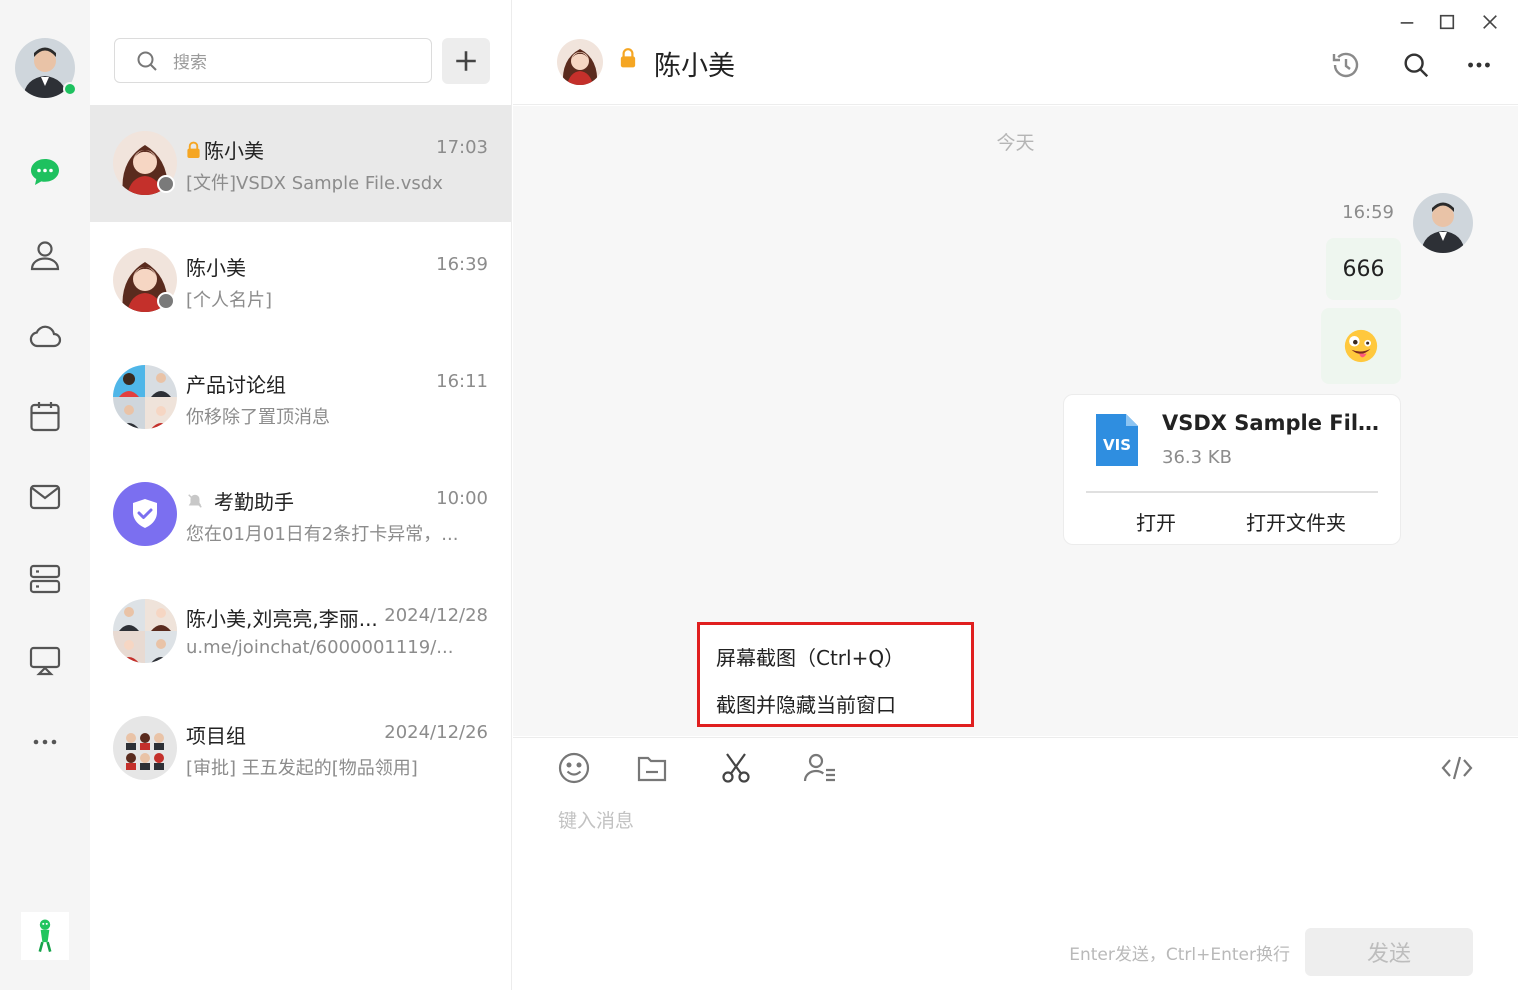  What do you see at coordinates (300, 397) in the screenshot?
I see `conversation-item: 产品讨论组 16:11 你移除了置顶消息` at bounding box center [300, 397].